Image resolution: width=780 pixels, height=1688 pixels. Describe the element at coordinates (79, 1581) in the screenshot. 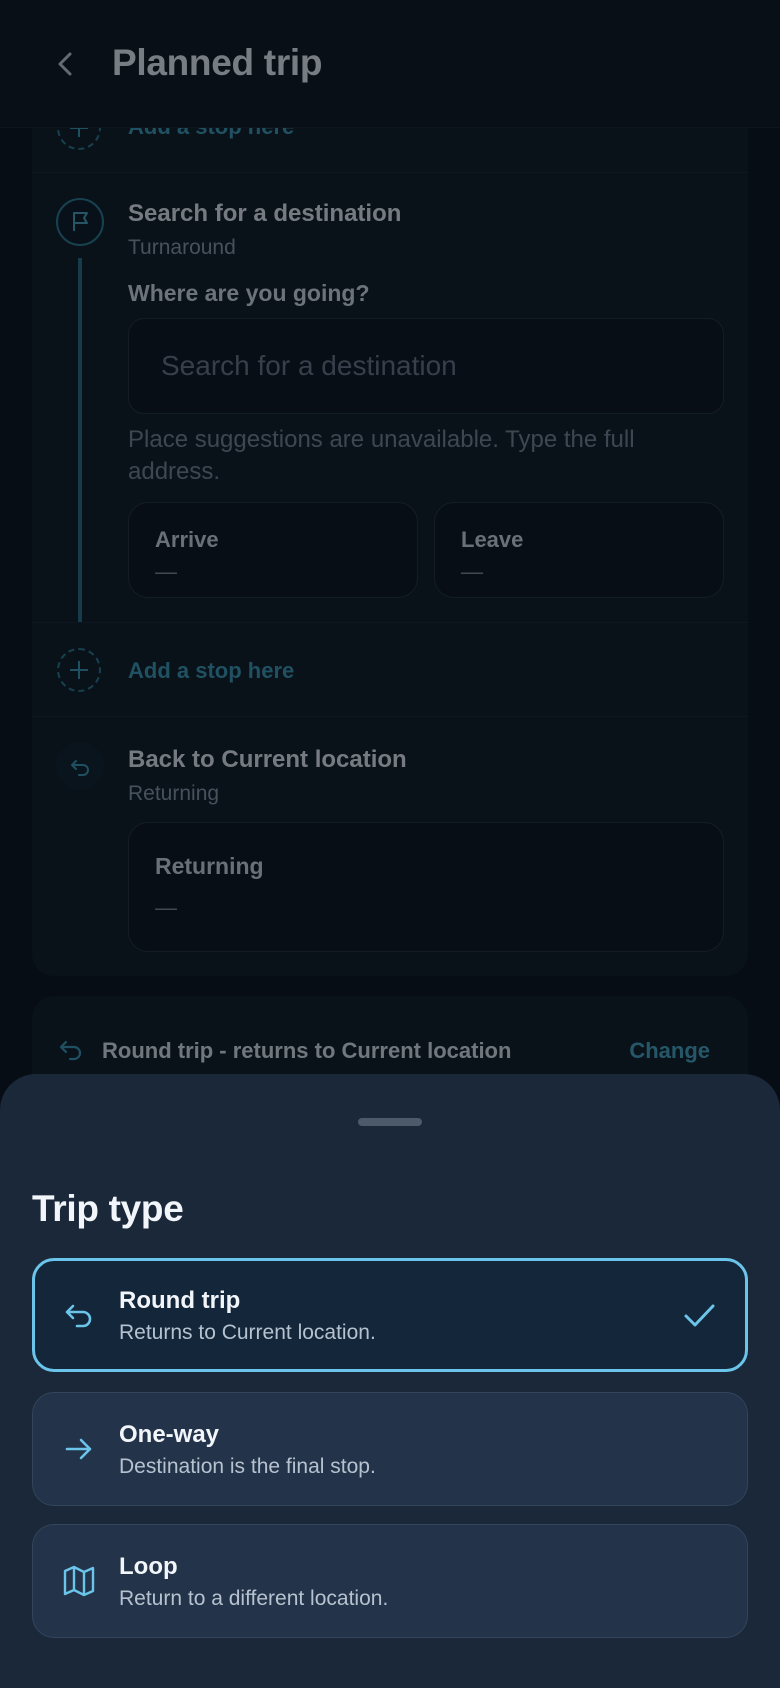

I see `map-icon` at that location.